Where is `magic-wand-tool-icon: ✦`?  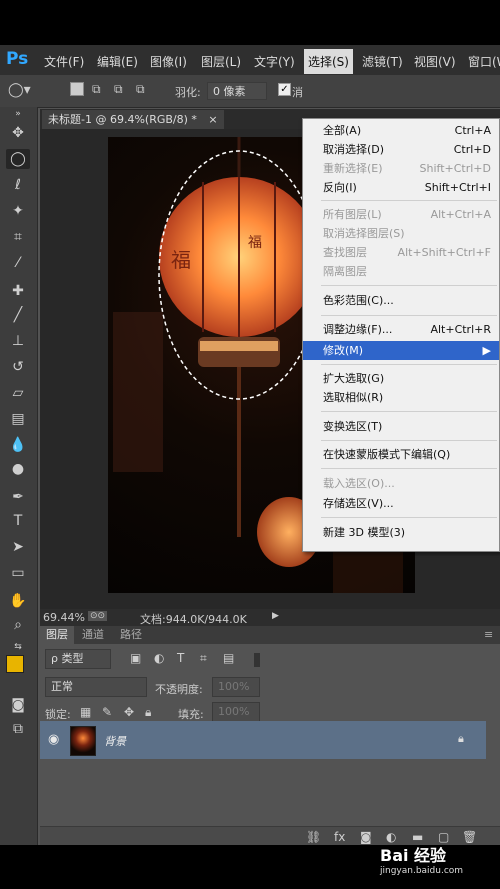 magic-wand-tool-icon: ✦ is located at coordinates (18, 211).